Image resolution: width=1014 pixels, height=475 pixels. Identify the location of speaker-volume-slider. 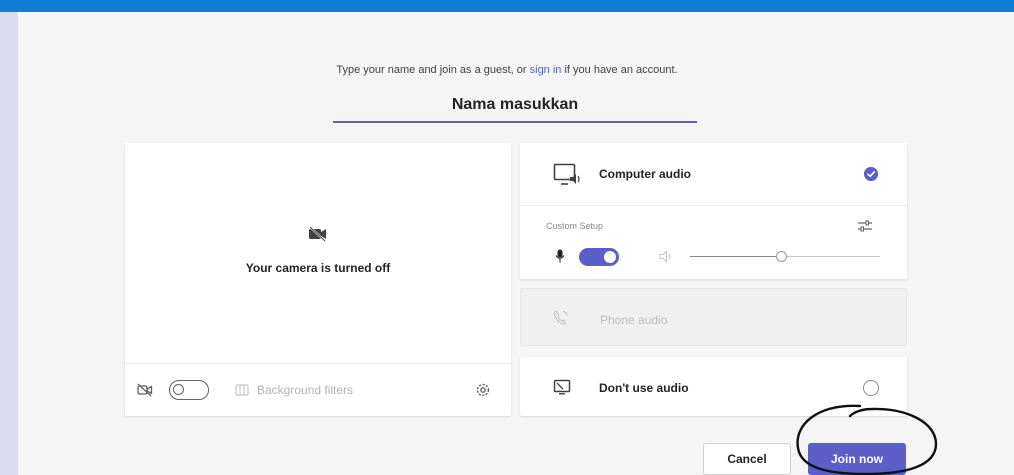
(785, 257).